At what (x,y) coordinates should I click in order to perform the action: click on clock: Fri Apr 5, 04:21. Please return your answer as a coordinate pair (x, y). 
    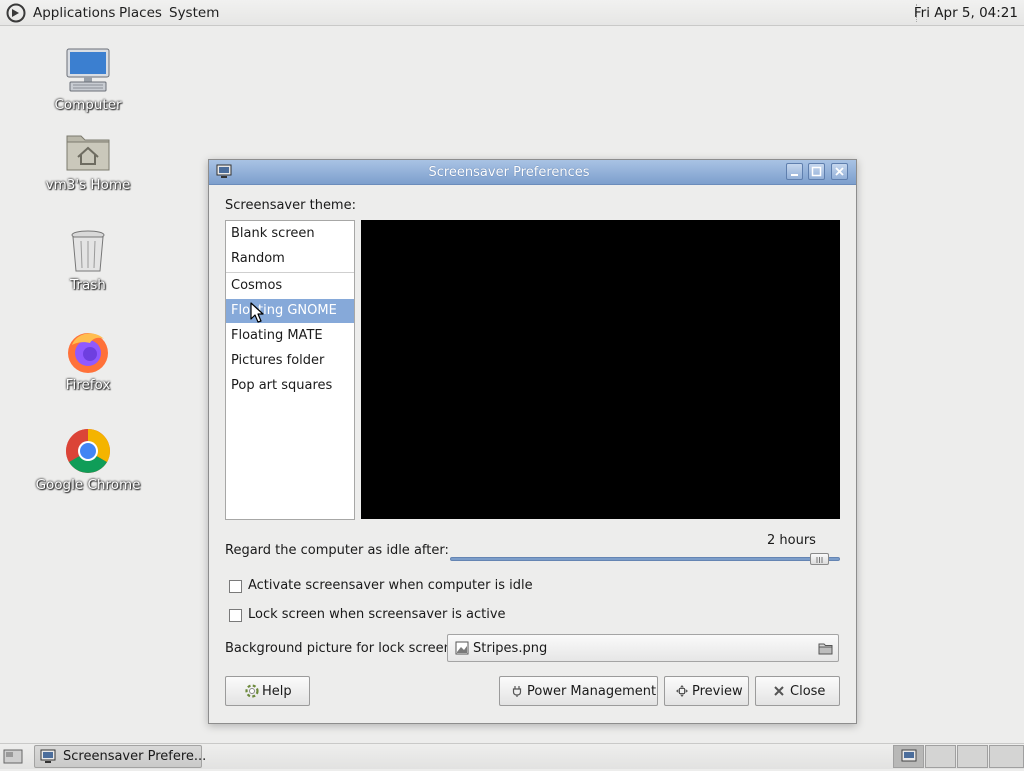
    Looking at the image, I should click on (966, 13).